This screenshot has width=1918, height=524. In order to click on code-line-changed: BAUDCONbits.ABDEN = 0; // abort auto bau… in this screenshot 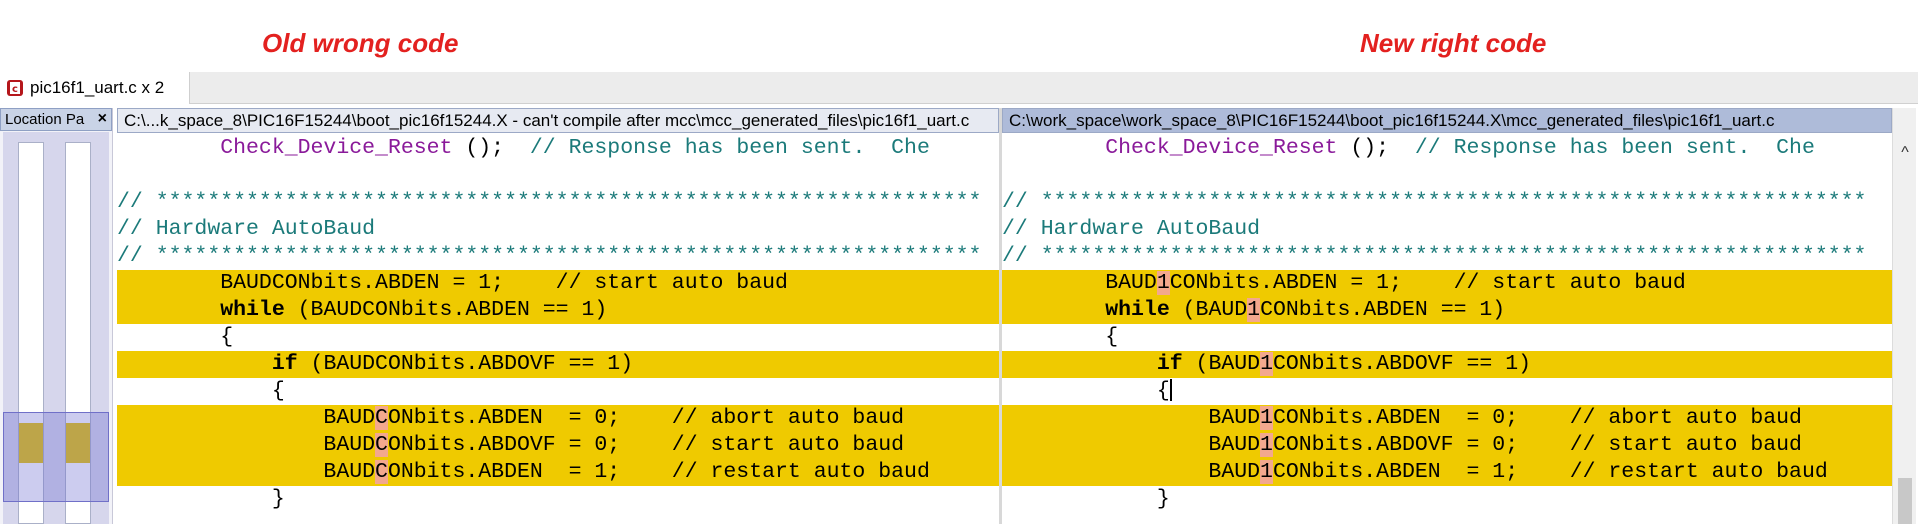, I will do `click(558, 418)`.